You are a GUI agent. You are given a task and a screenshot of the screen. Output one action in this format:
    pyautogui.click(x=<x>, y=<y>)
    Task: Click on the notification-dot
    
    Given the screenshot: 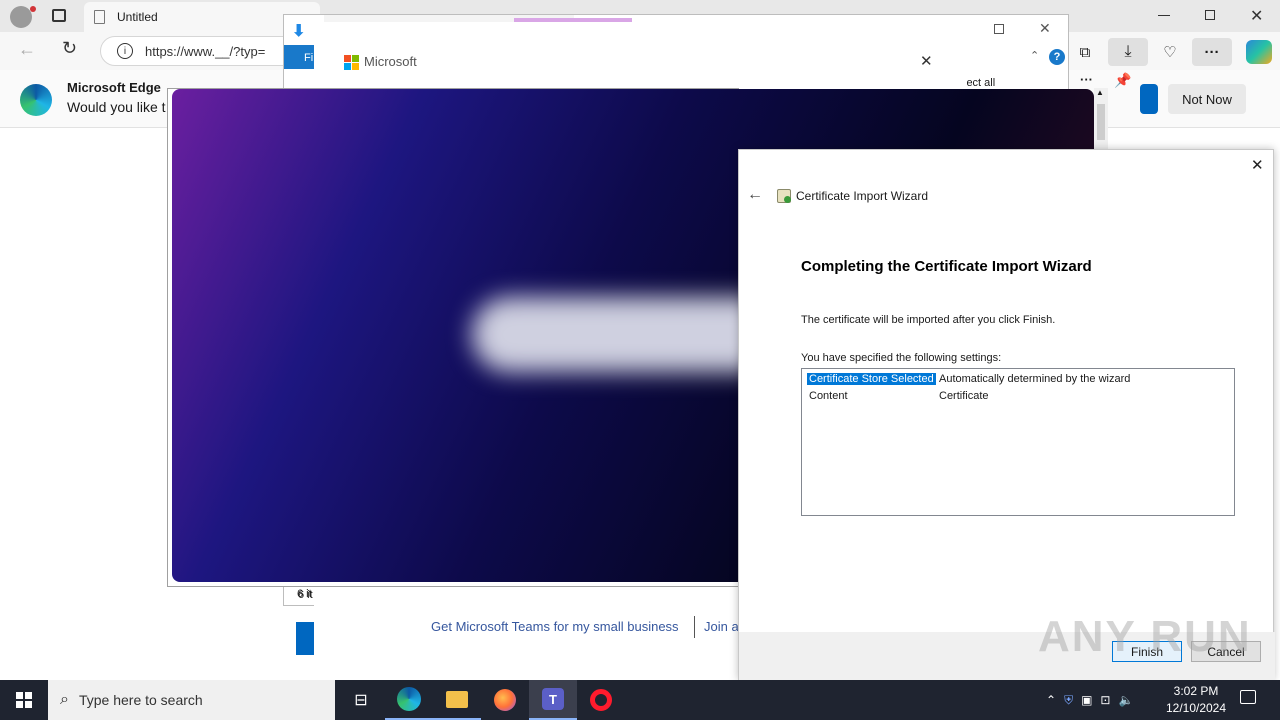 What is the action you would take?
    pyautogui.click(x=33, y=9)
    